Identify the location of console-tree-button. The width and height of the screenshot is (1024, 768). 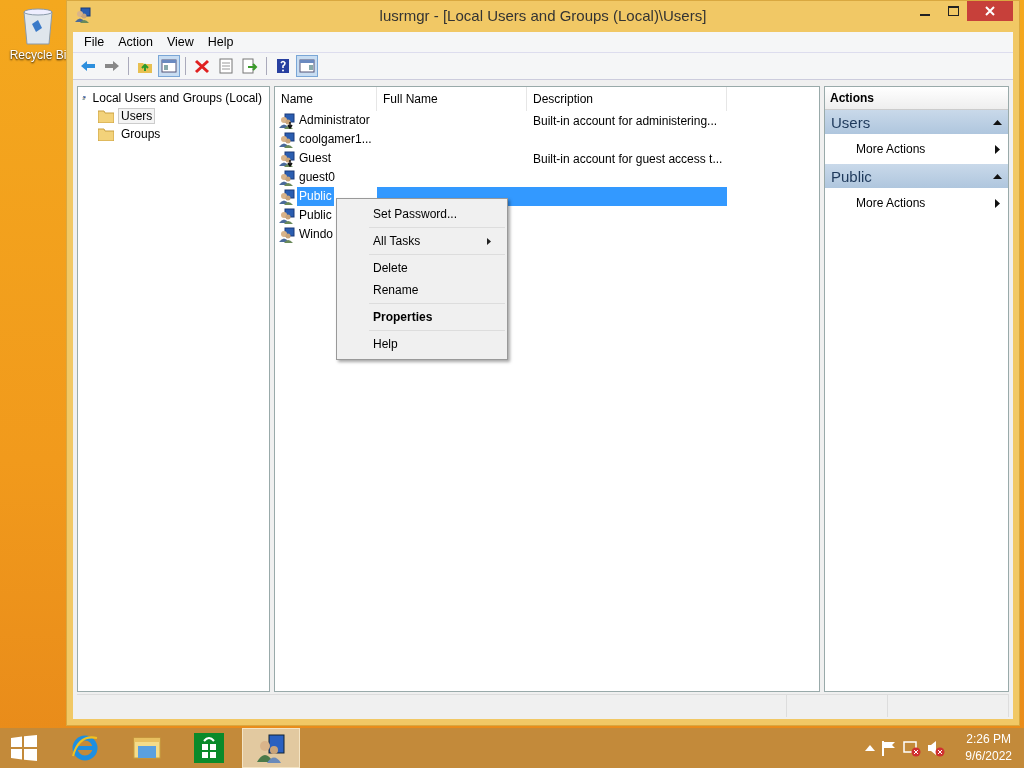
(169, 66).